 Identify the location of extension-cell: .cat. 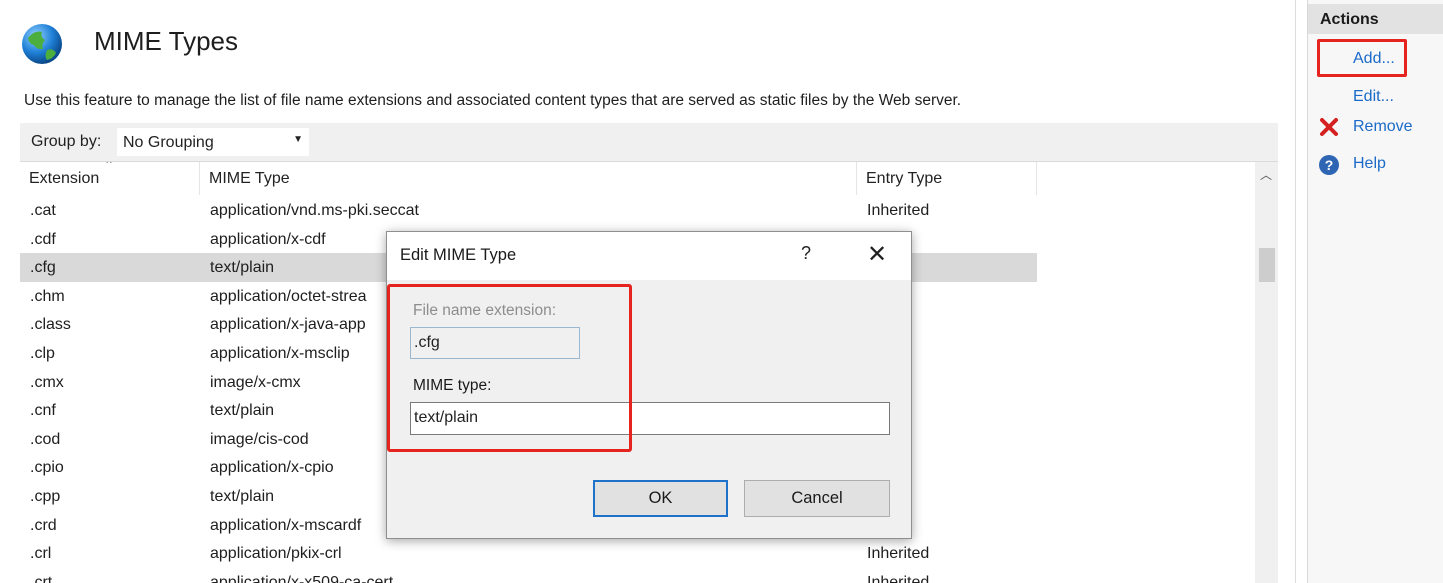
(43, 210).